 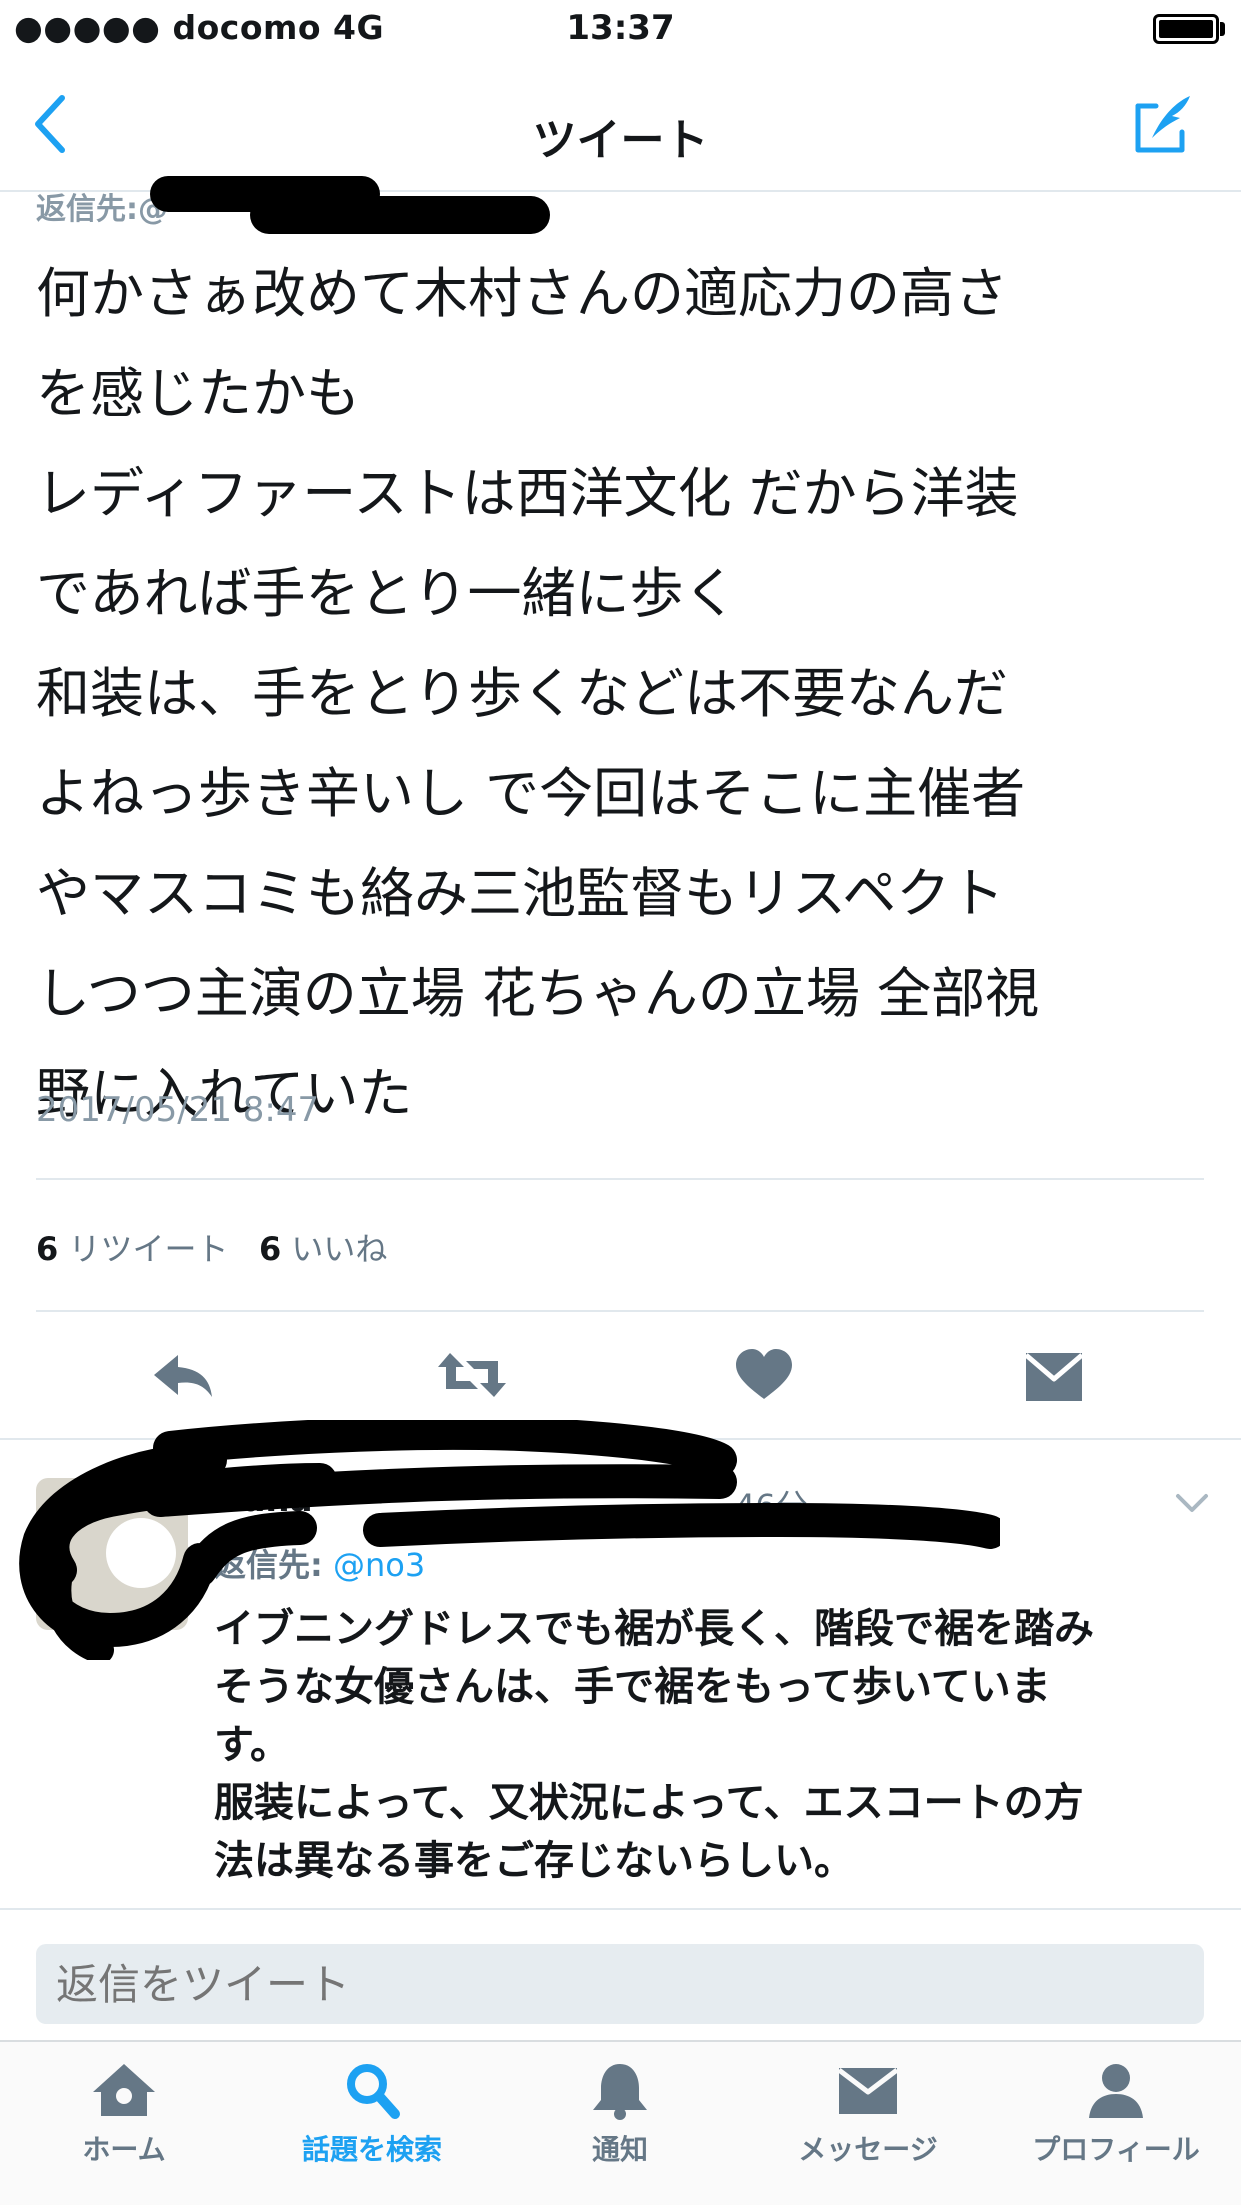 I want to click on retweet-count: 6, so click(x=47, y=1249).